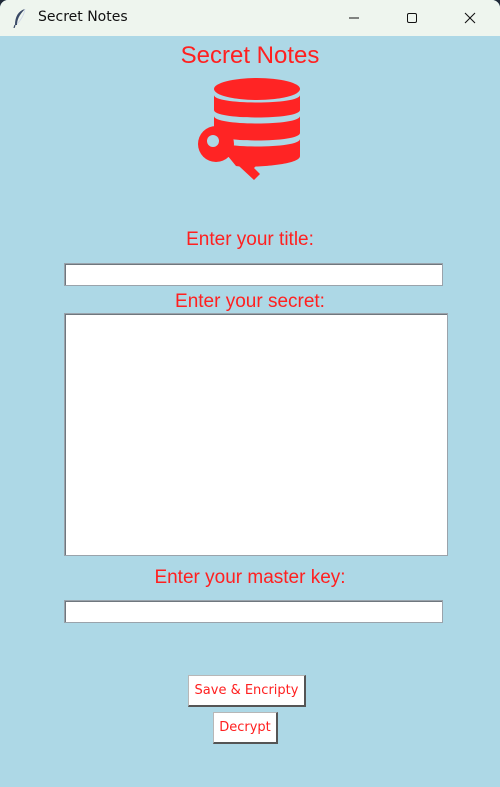 This screenshot has height=787, width=500. Describe the element at coordinates (253, 611) in the screenshot. I see `master-key-input` at that location.